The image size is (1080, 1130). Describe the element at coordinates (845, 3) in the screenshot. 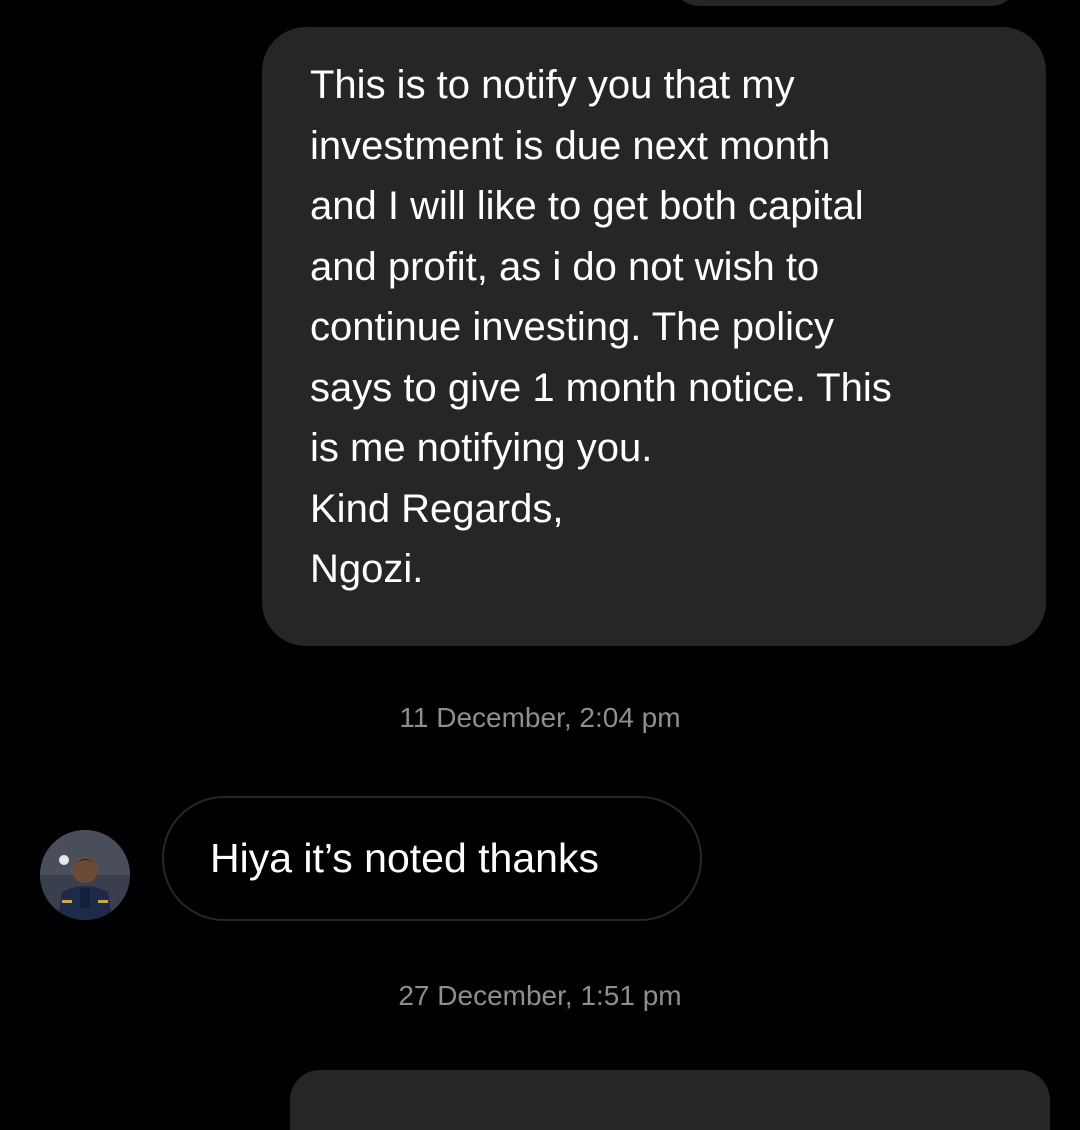

I see `previous-sent-message-bubble` at that location.